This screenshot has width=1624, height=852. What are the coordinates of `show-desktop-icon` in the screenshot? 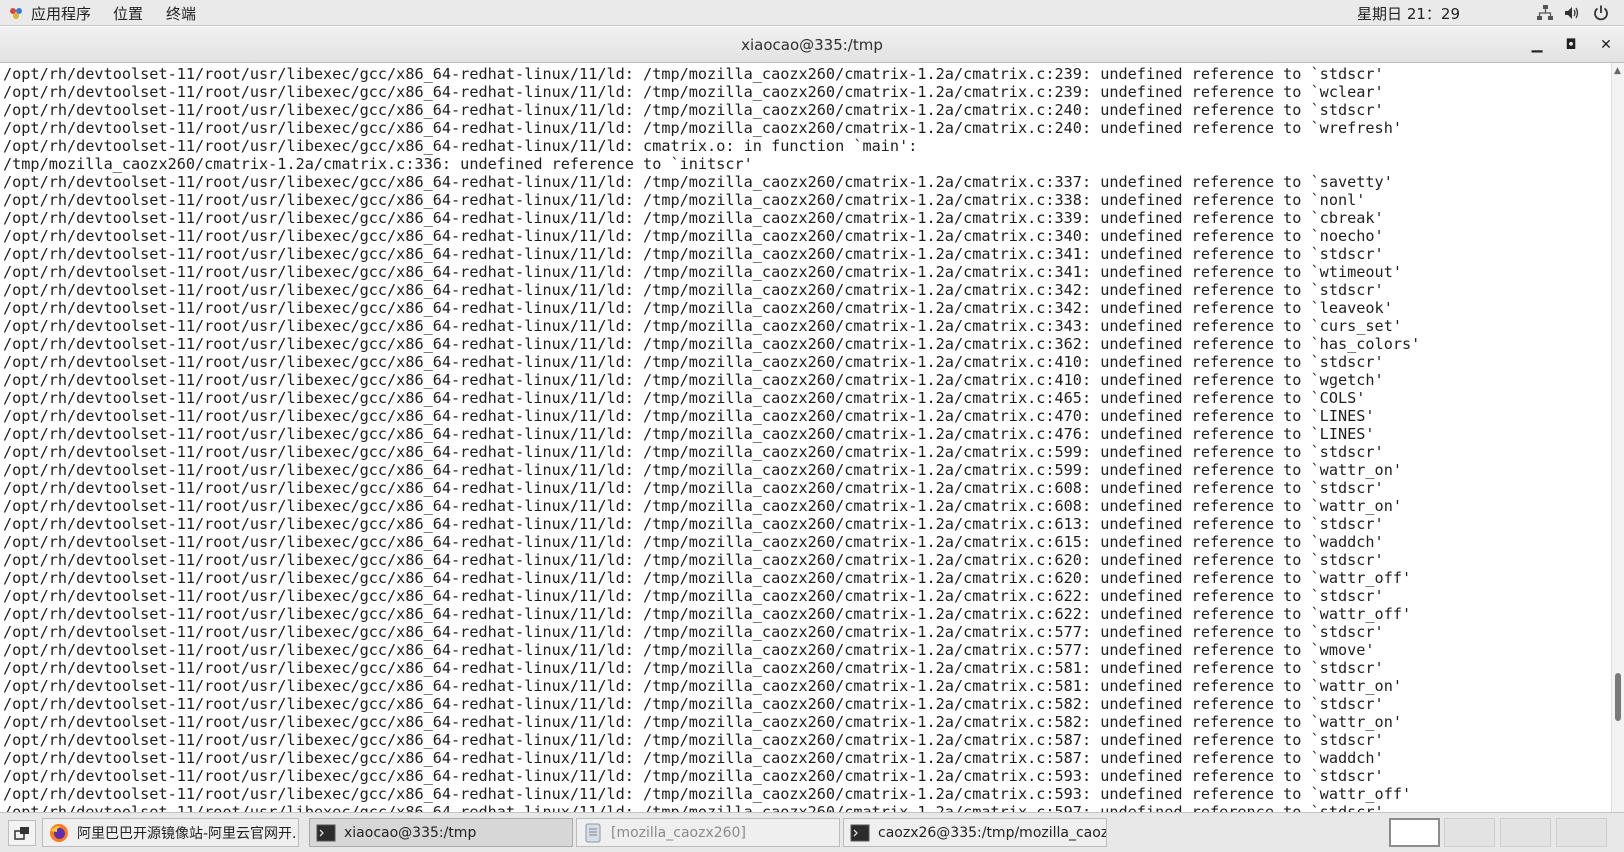 It's located at (21, 833).